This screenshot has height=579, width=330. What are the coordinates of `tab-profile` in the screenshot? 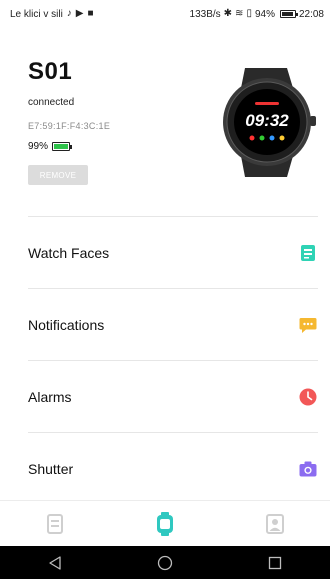 It's located at (275, 524).